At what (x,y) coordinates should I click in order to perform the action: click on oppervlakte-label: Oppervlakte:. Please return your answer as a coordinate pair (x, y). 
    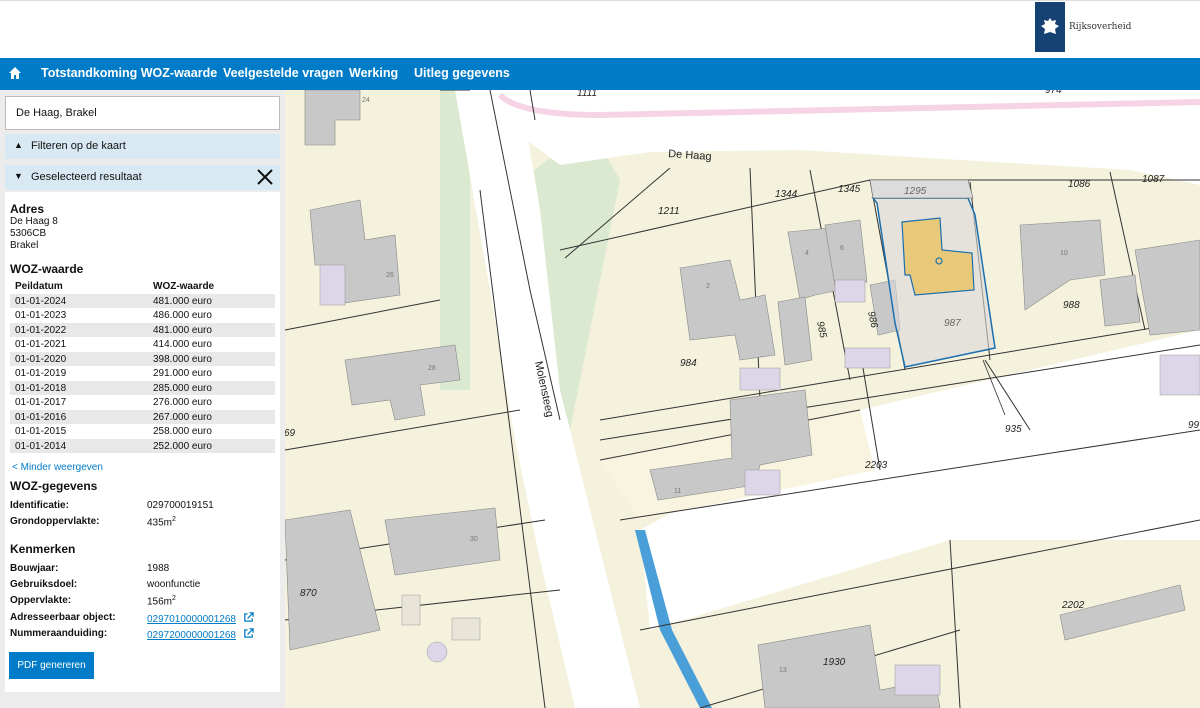
    Looking at the image, I should click on (41, 600).